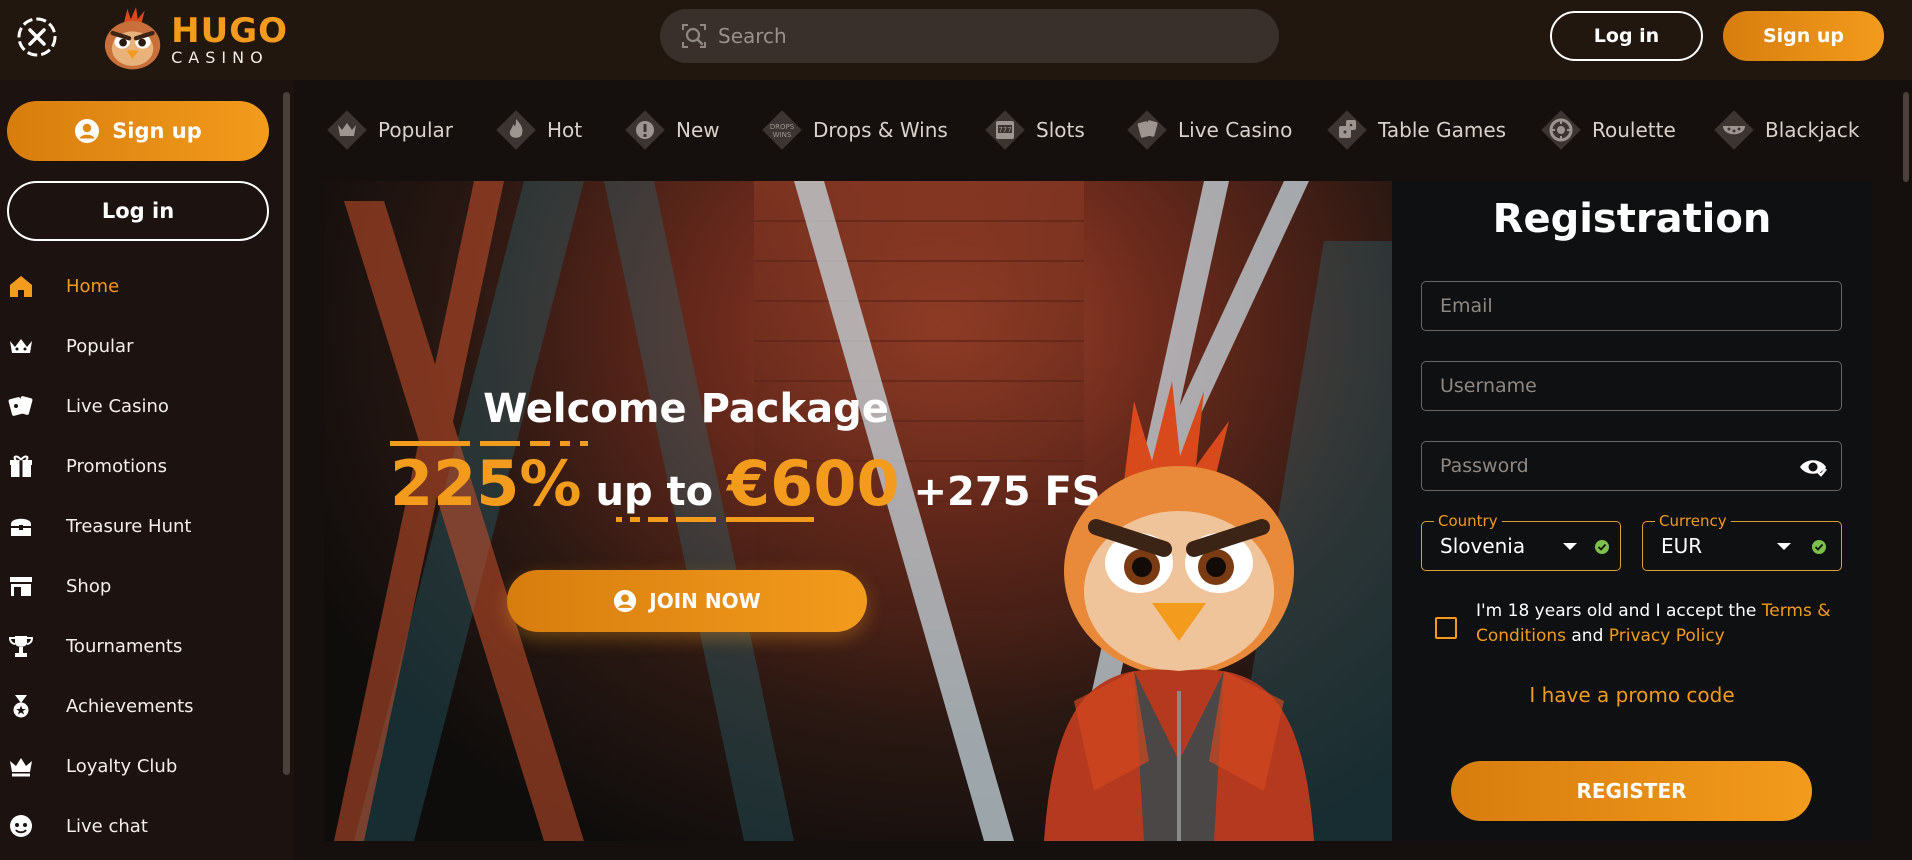  What do you see at coordinates (21, 646) in the screenshot?
I see `trophy-icon` at bounding box center [21, 646].